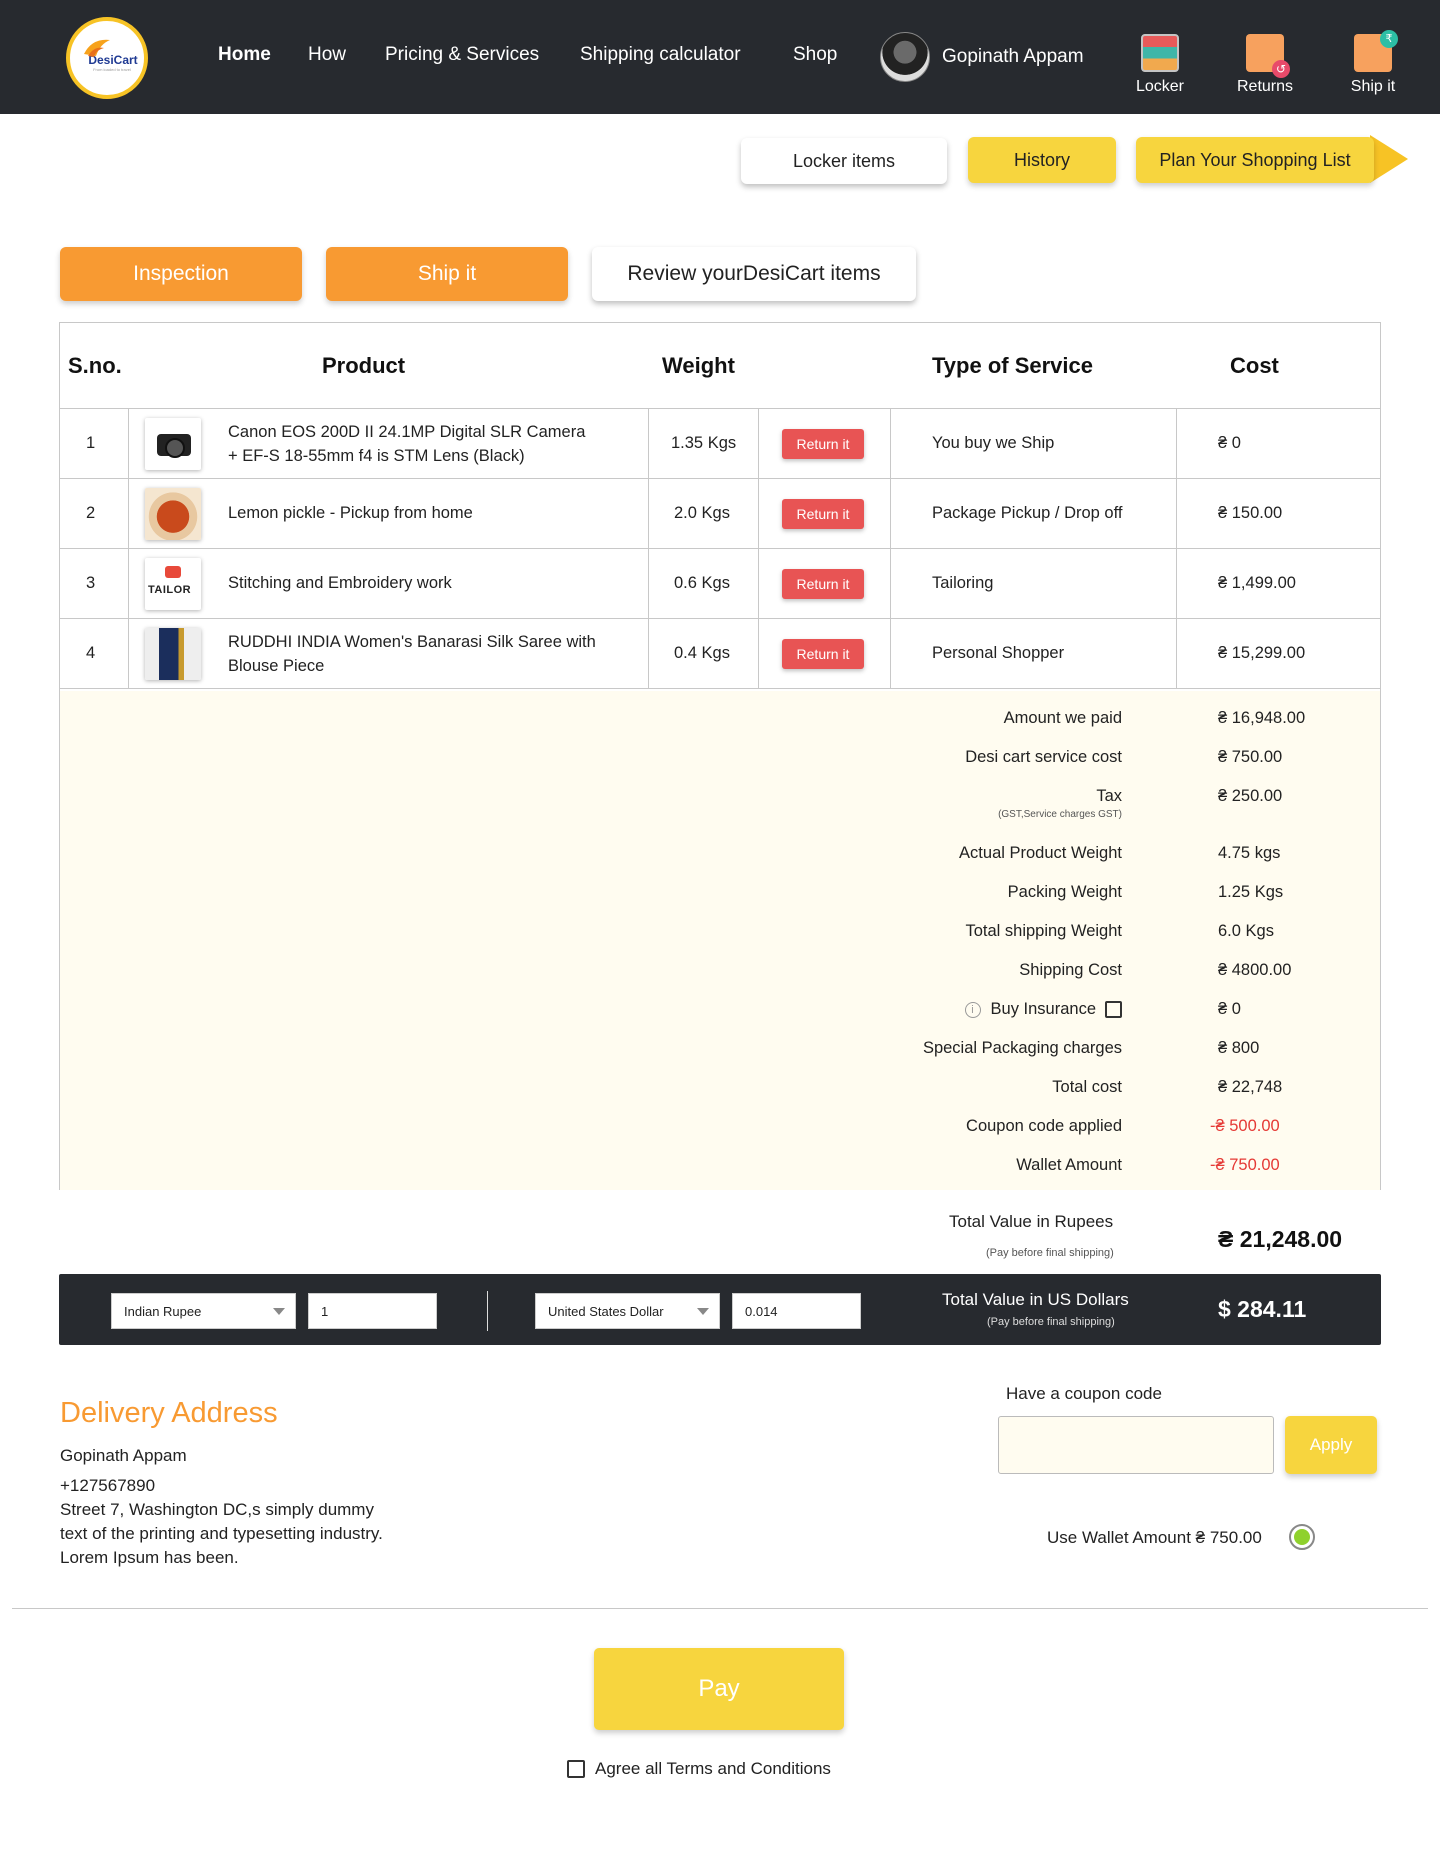 This screenshot has width=1440, height=1849. What do you see at coordinates (1012, 365) in the screenshot?
I see `header-service: Type of Service` at bounding box center [1012, 365].